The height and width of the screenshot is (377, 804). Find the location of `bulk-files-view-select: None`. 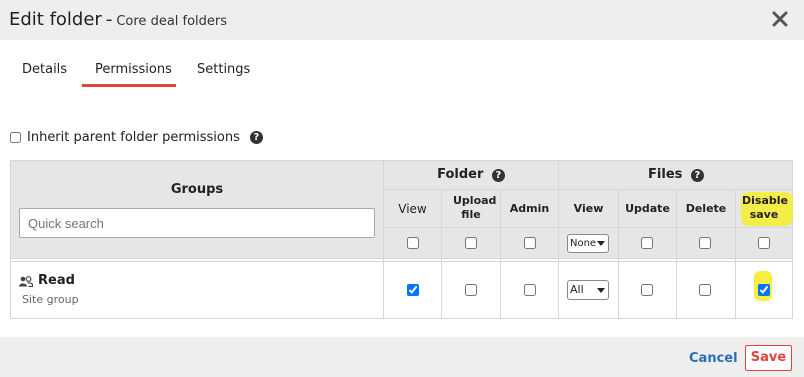

bulk-files-view-select: None is located at coordinates (588, 243).